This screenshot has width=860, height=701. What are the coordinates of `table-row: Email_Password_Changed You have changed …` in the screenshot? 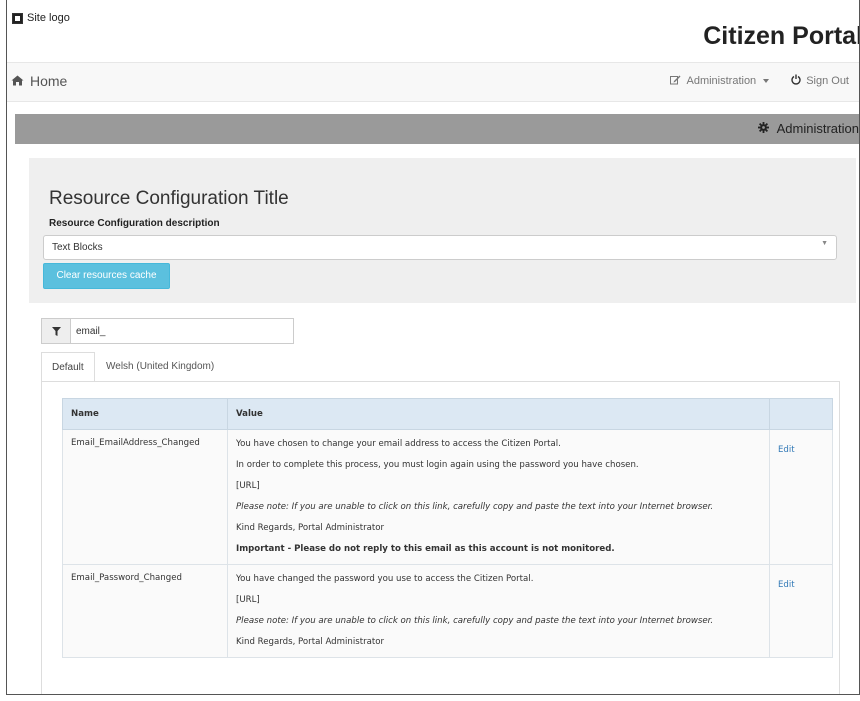 It's located at (447, 611).